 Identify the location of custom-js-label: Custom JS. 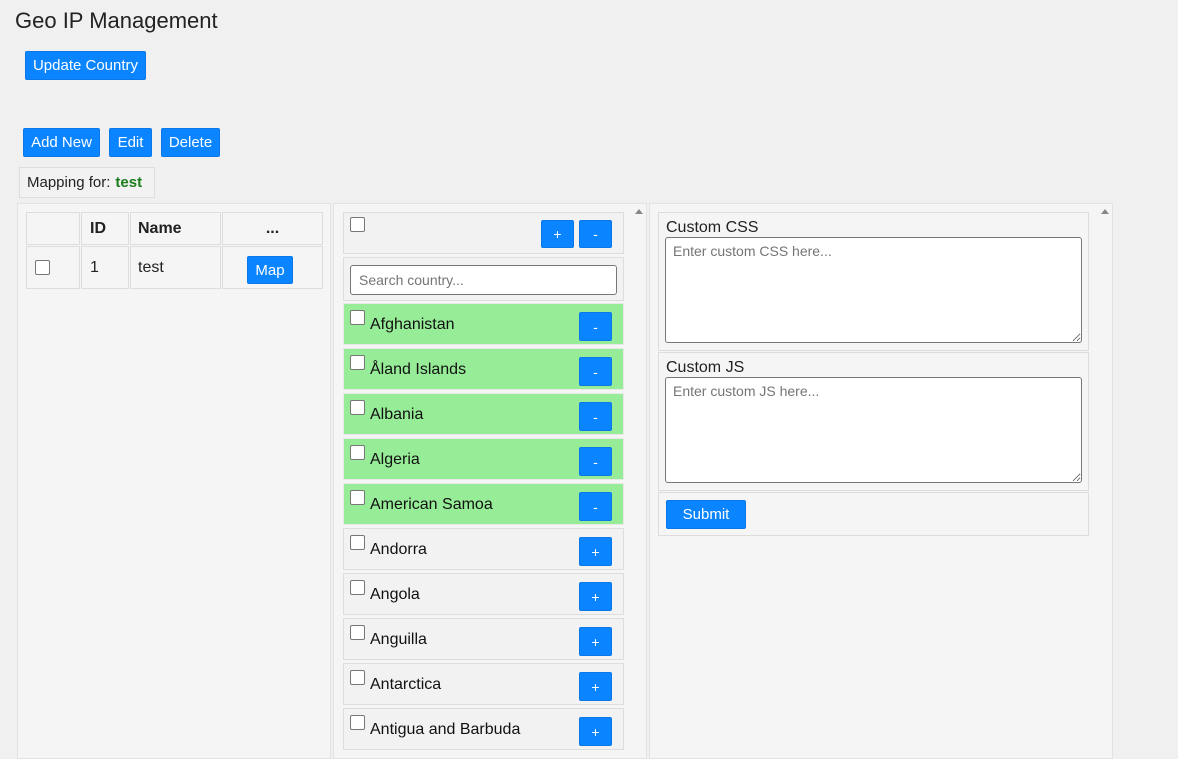
(705, 367).